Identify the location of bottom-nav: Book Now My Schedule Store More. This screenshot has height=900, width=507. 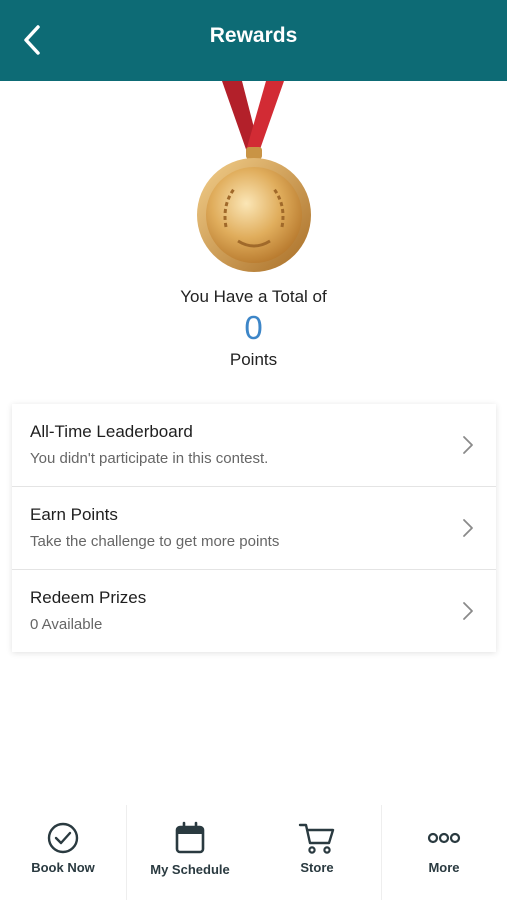
(253, 852).